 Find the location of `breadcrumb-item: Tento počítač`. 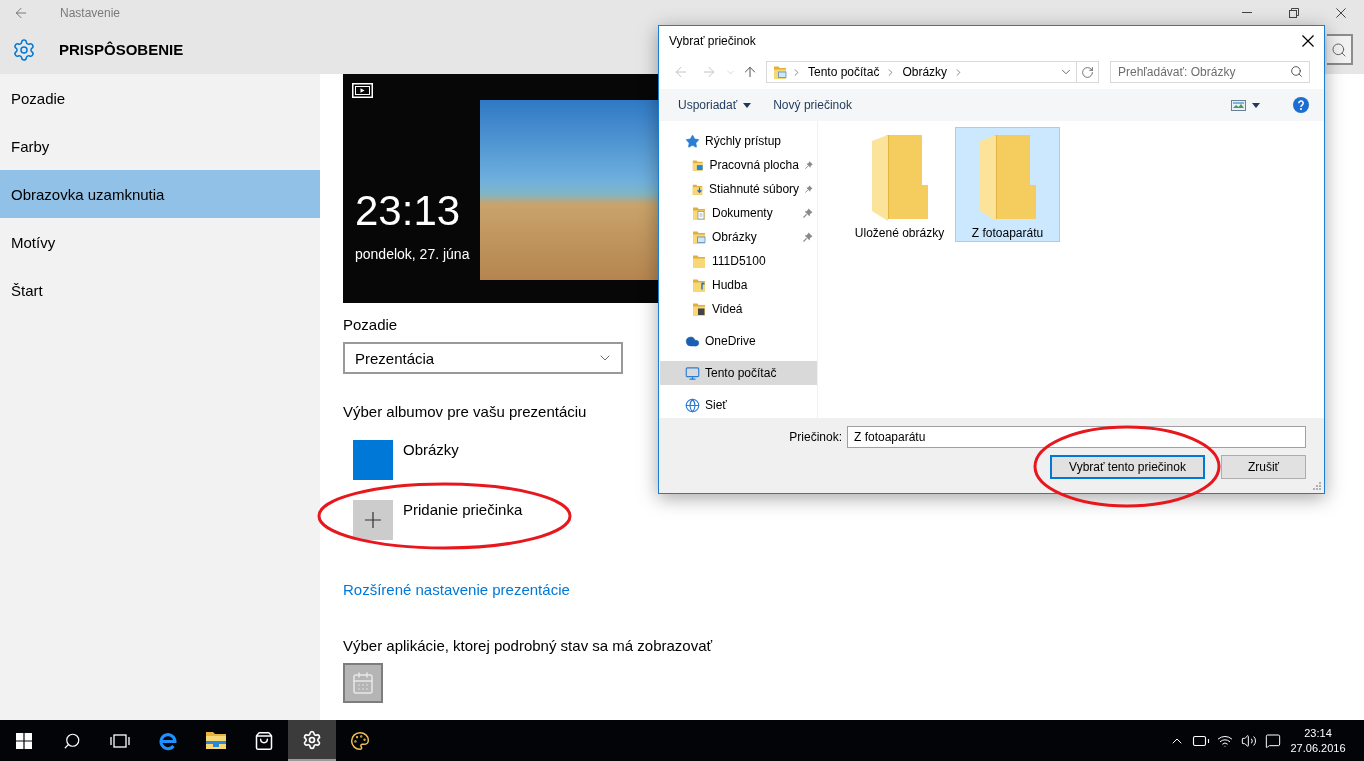

breadcrumb-item: Tento počítač is located at coordinates (844, 72).